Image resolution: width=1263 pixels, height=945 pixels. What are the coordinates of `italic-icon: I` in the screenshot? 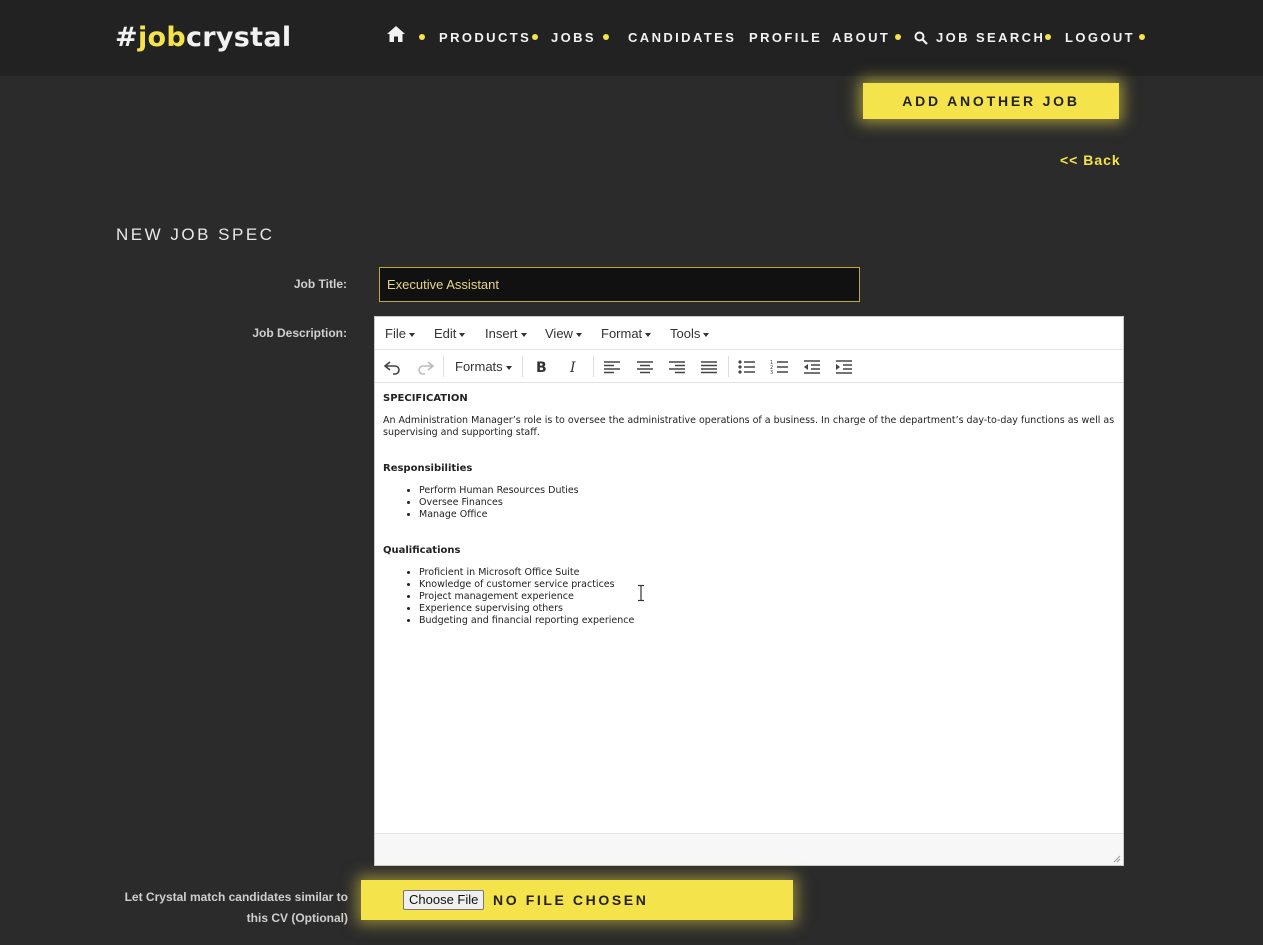 It's located at (574, 367).